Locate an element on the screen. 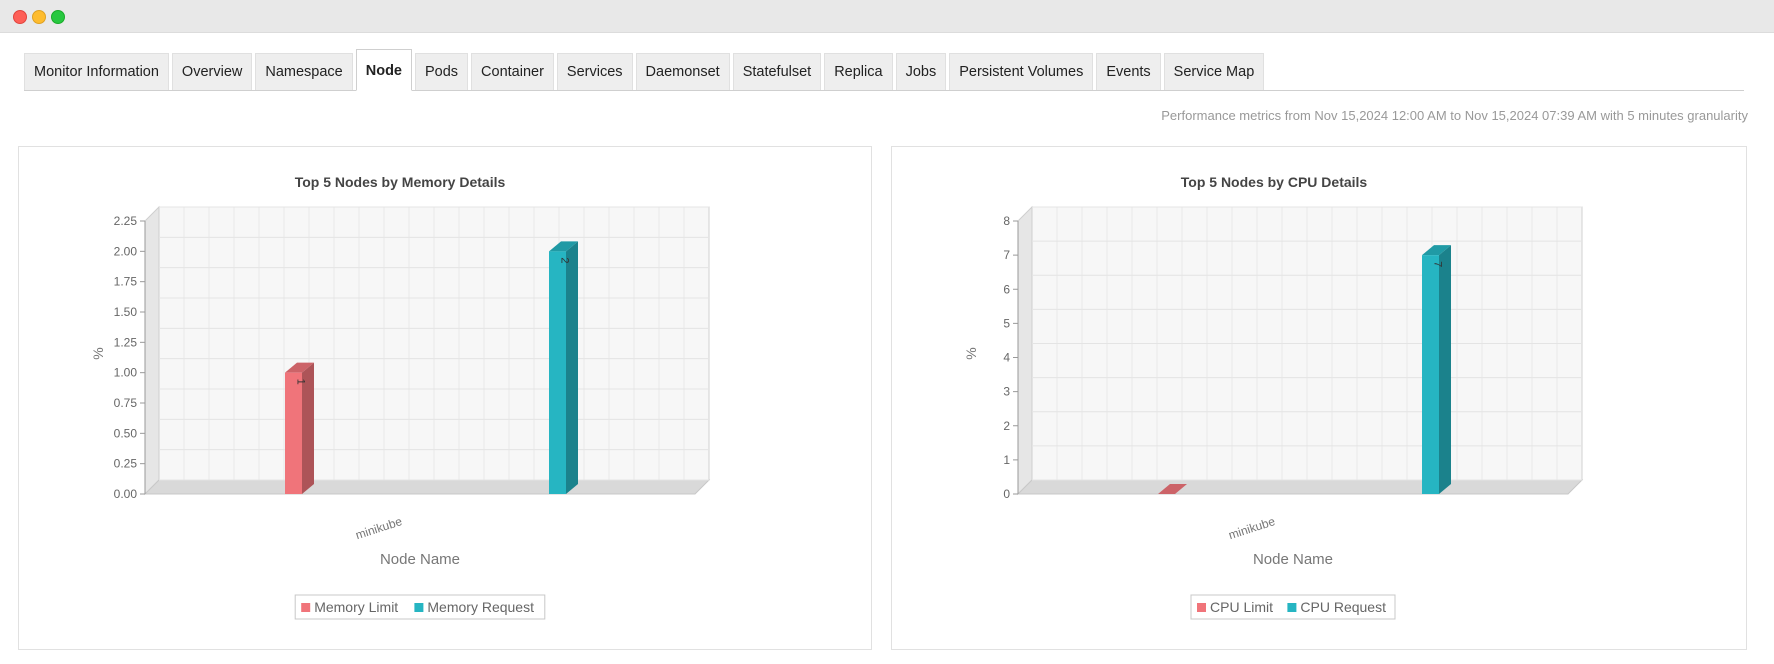 This screenshot has height=664, width=1774. legend-label-request: CPU Request is located at coordinates (1343, 607).